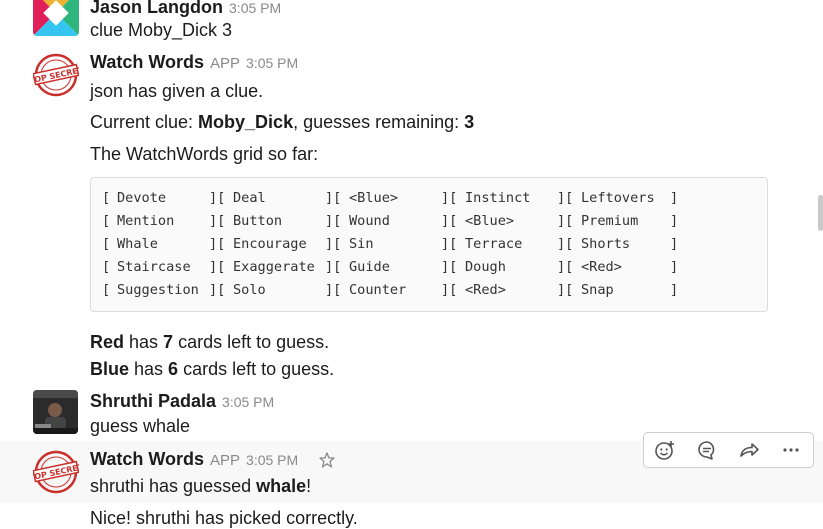 Image resolution: width=823 pixels, height=529 pixels. Describe the element at coordinates (274, 267) in the screenshot. I see `grid-cell: Exaggerate` at that location.